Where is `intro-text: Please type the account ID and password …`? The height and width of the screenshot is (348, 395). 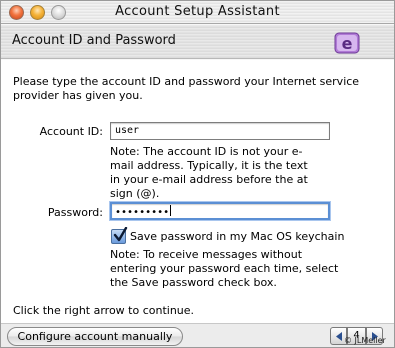 intro-text: Please type the account ID and password … is located at coordinates (186, 88).